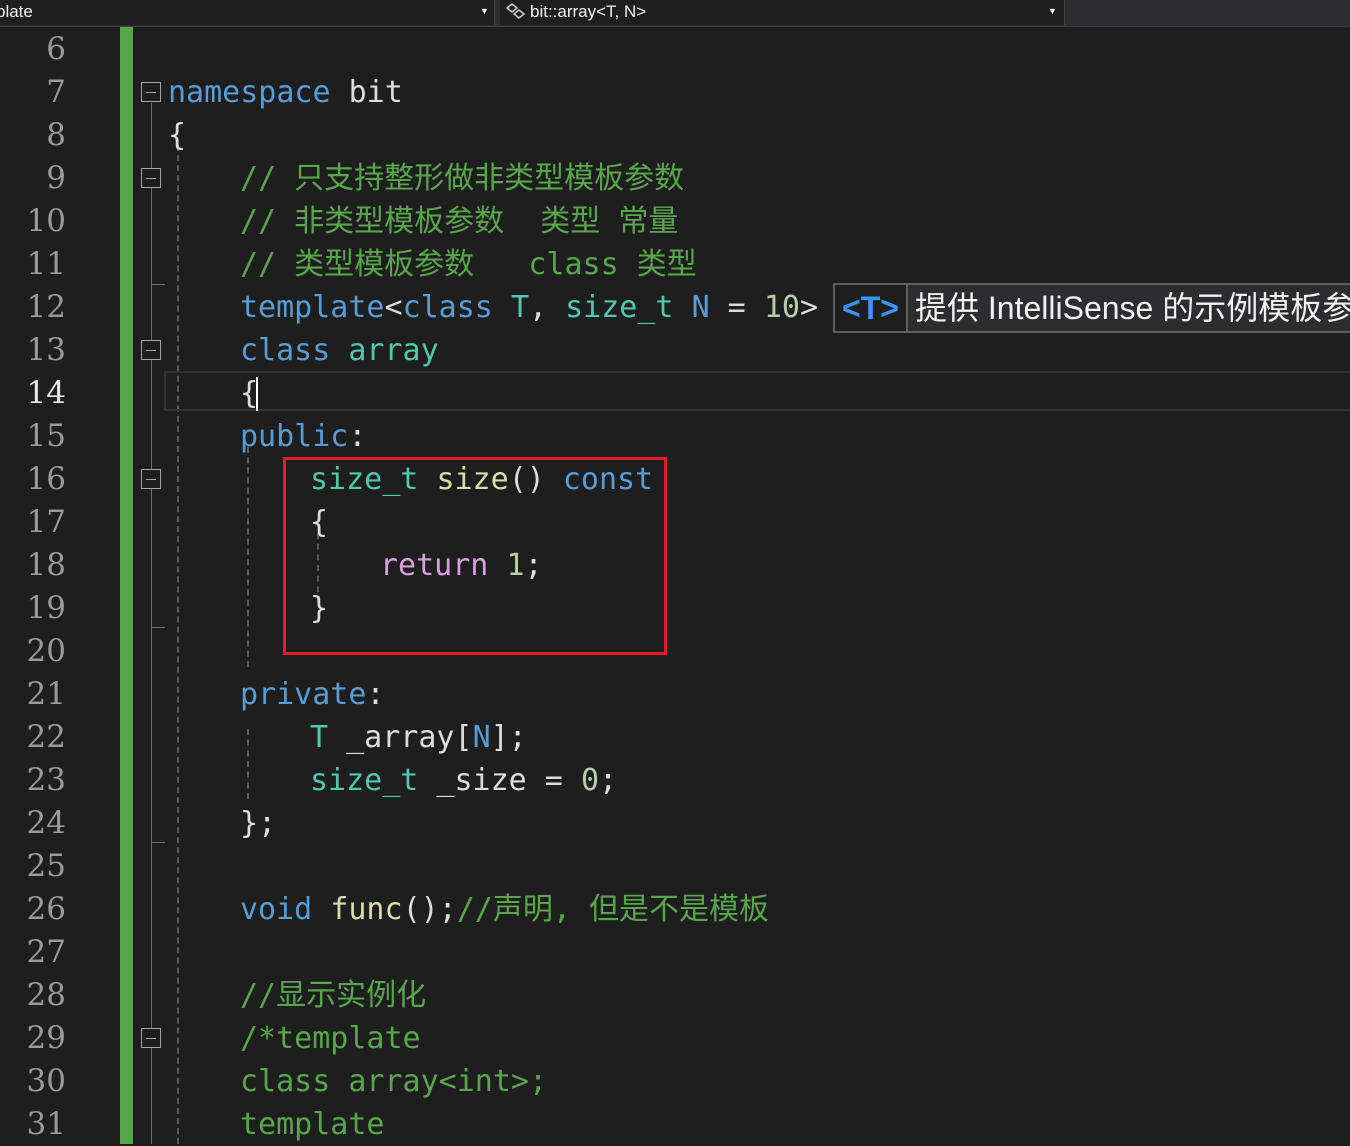 This screenshot has height=1146, width=1350. I want to click on code-token: //显示实例化, so click(333, 995).